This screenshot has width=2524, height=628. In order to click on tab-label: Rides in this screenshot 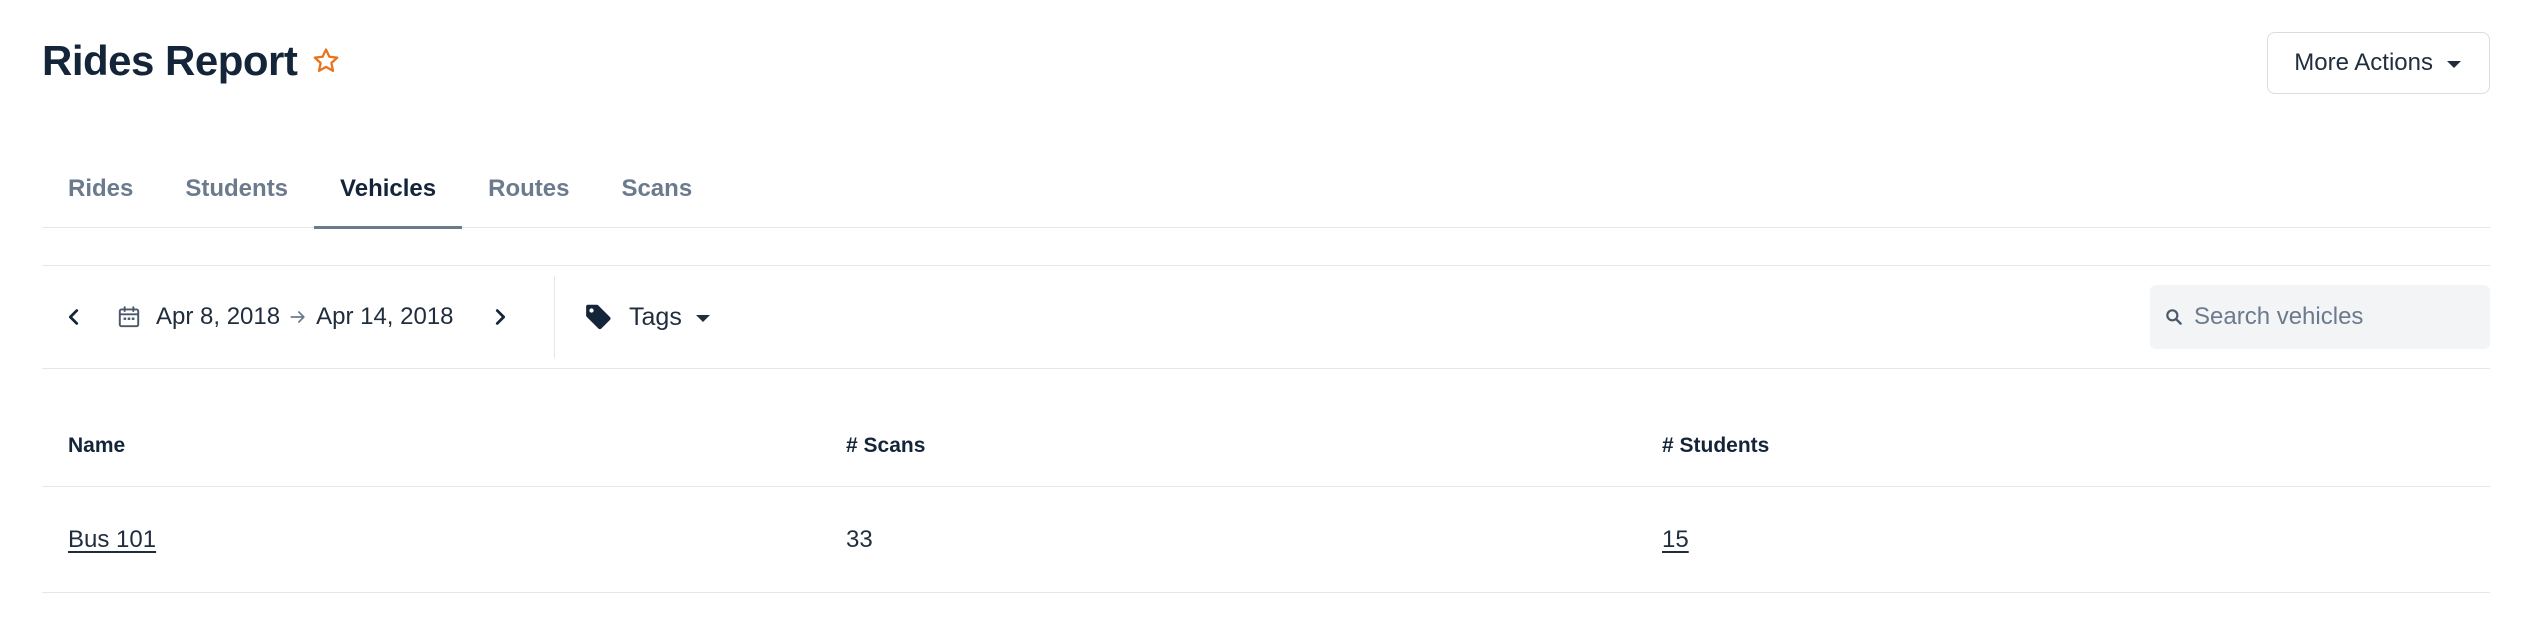, I will do `click(101, 188)`.